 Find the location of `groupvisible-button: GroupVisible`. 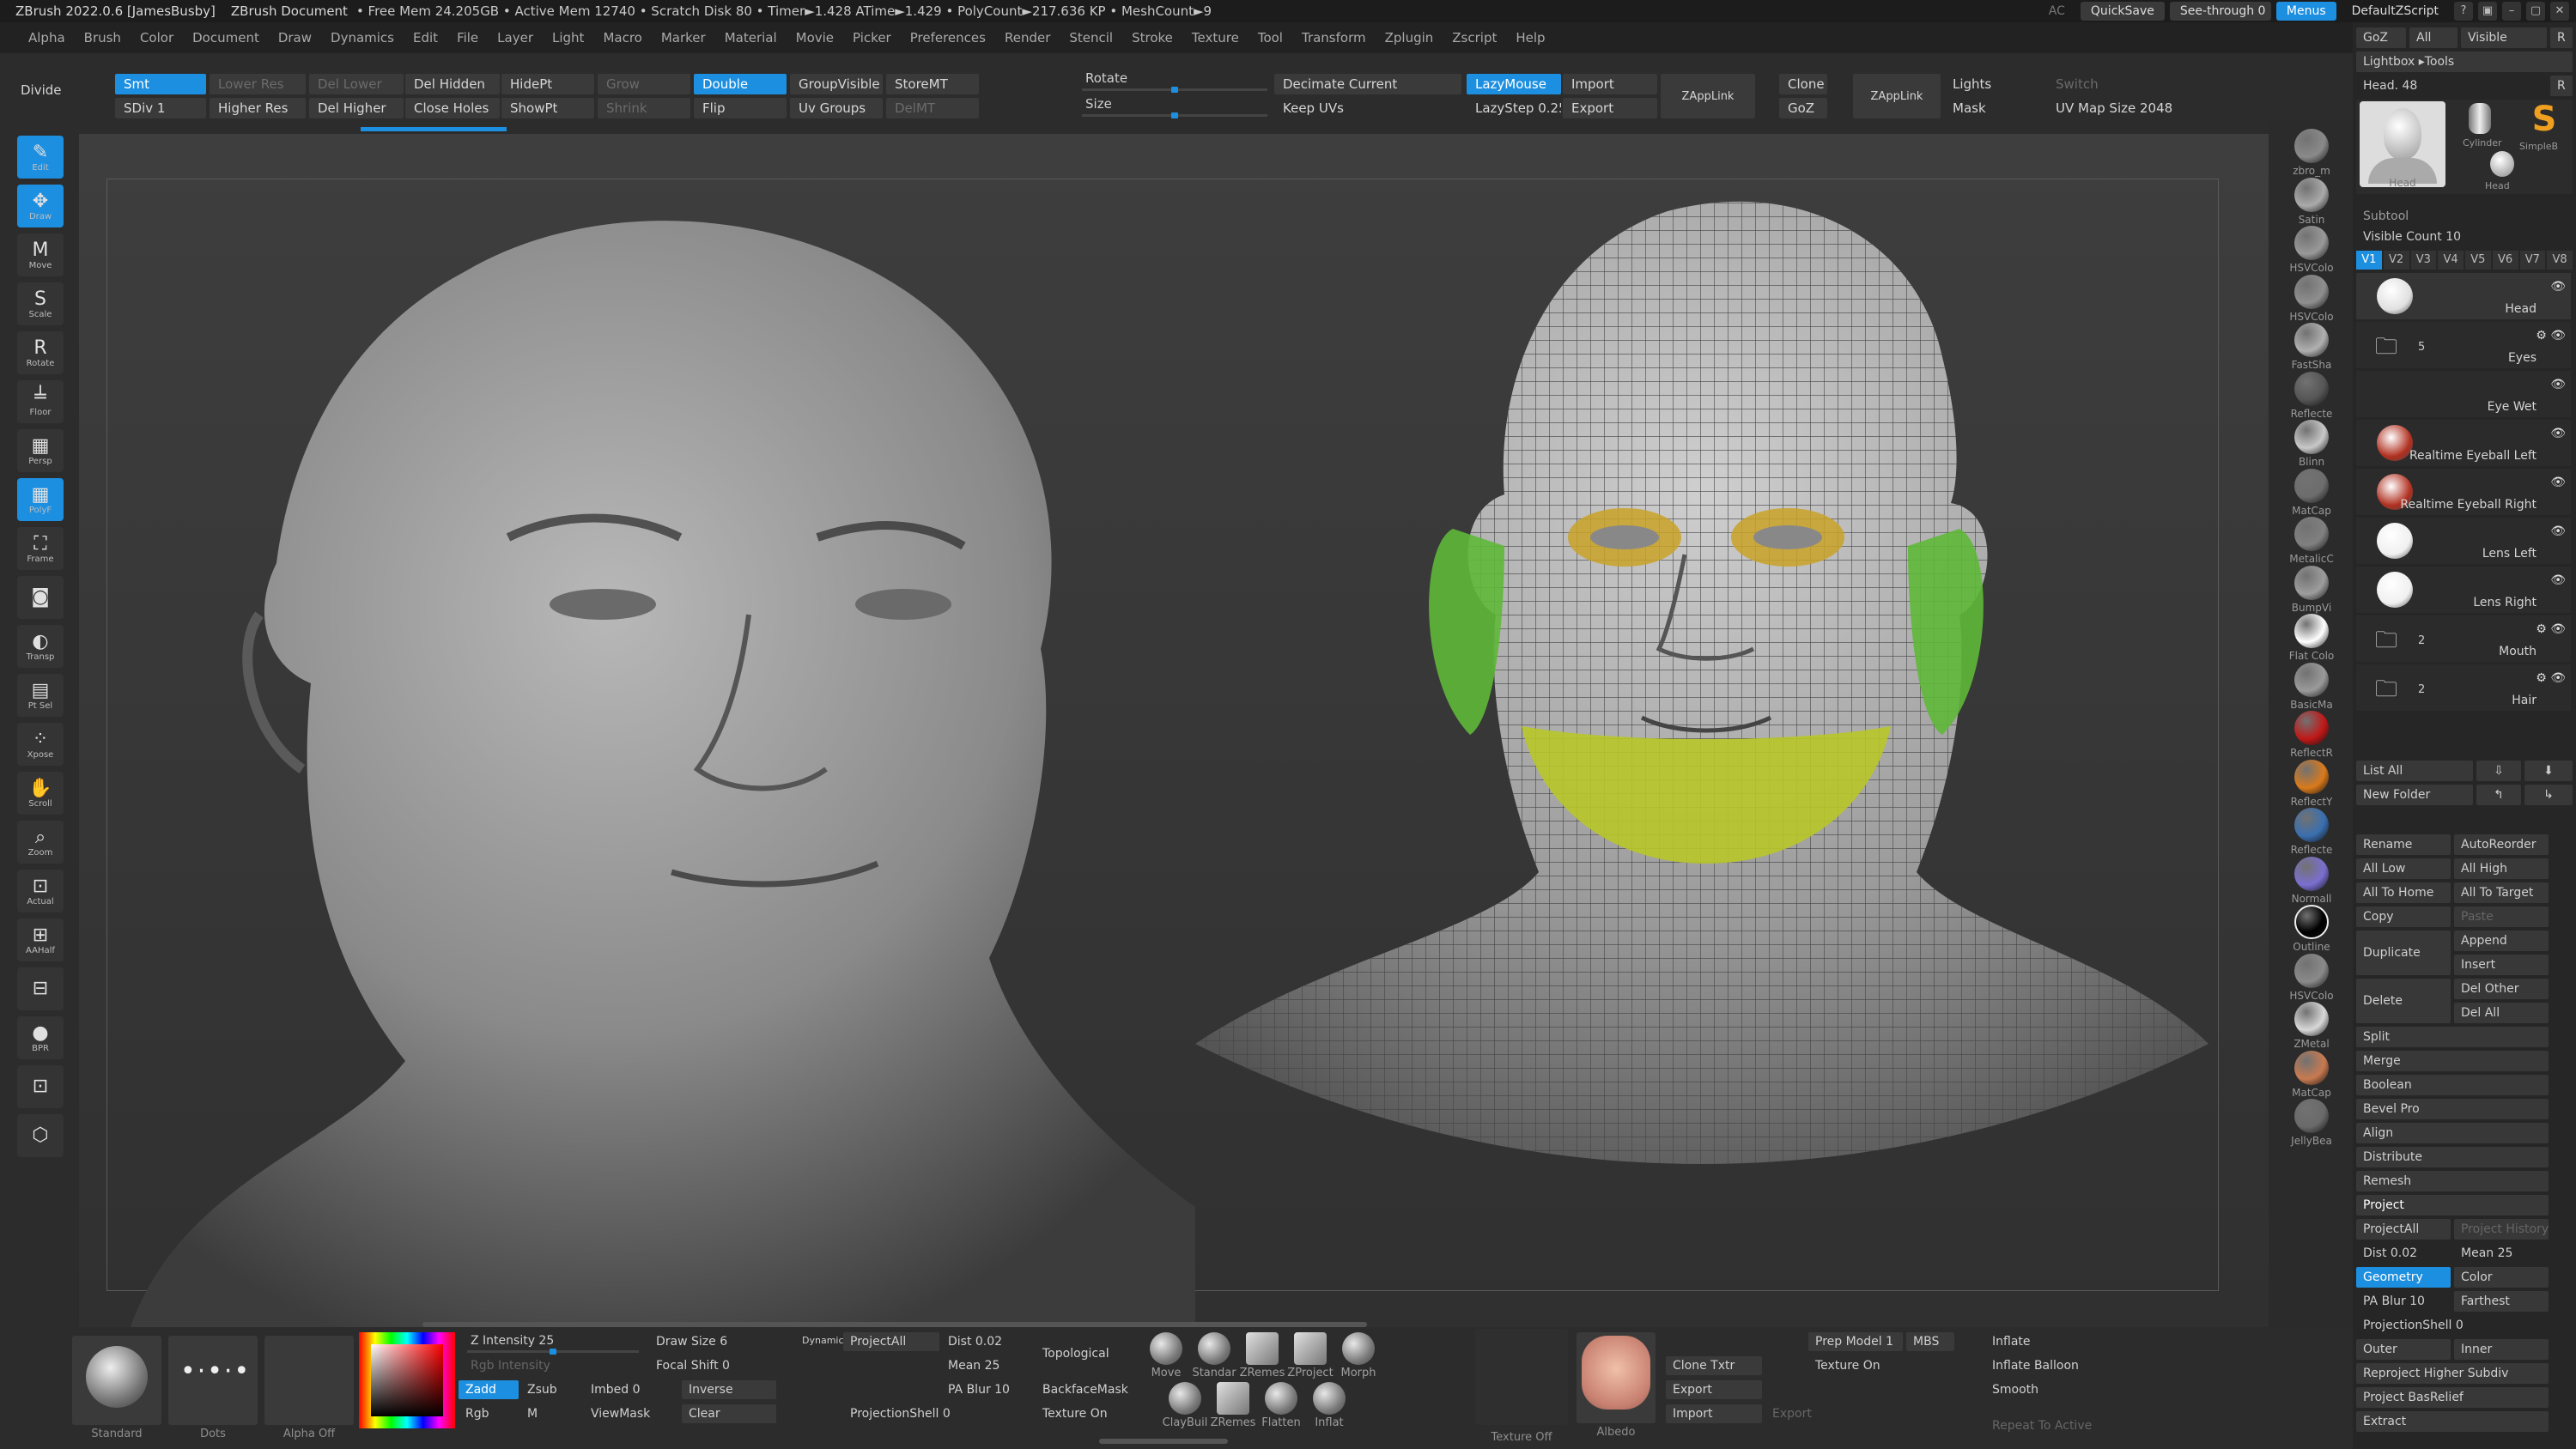

groupvisible-button: GroupVisible is located at coordinates (836, 84).